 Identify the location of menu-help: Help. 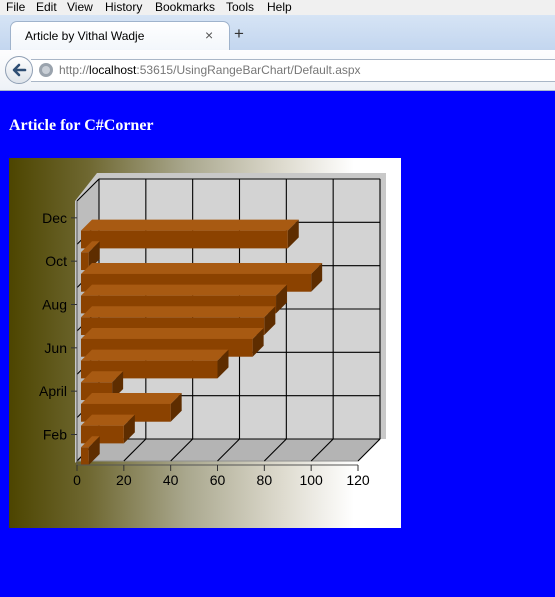
(279, 7).